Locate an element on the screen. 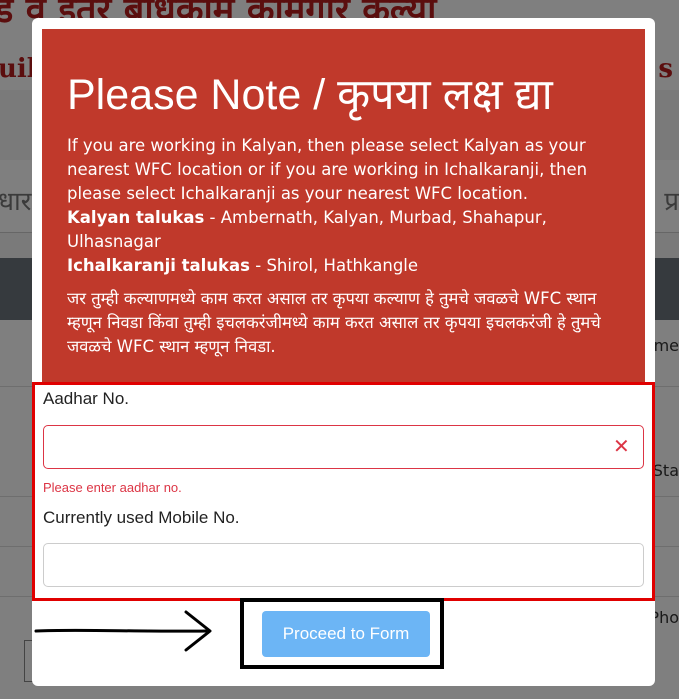 Image resolution: width=679 pixels, height=699 pixels. aadhar-input is located at coordinates (343, 447).